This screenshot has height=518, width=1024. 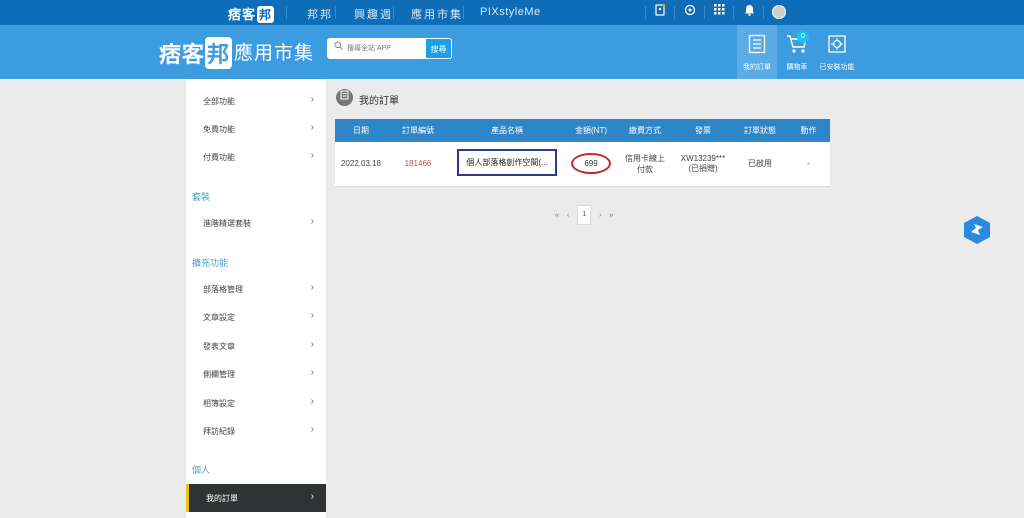 What do you see at coordinates (361, 130) in the screenshot?
I see `col-date: 日期` at bounding box center [361, 130].